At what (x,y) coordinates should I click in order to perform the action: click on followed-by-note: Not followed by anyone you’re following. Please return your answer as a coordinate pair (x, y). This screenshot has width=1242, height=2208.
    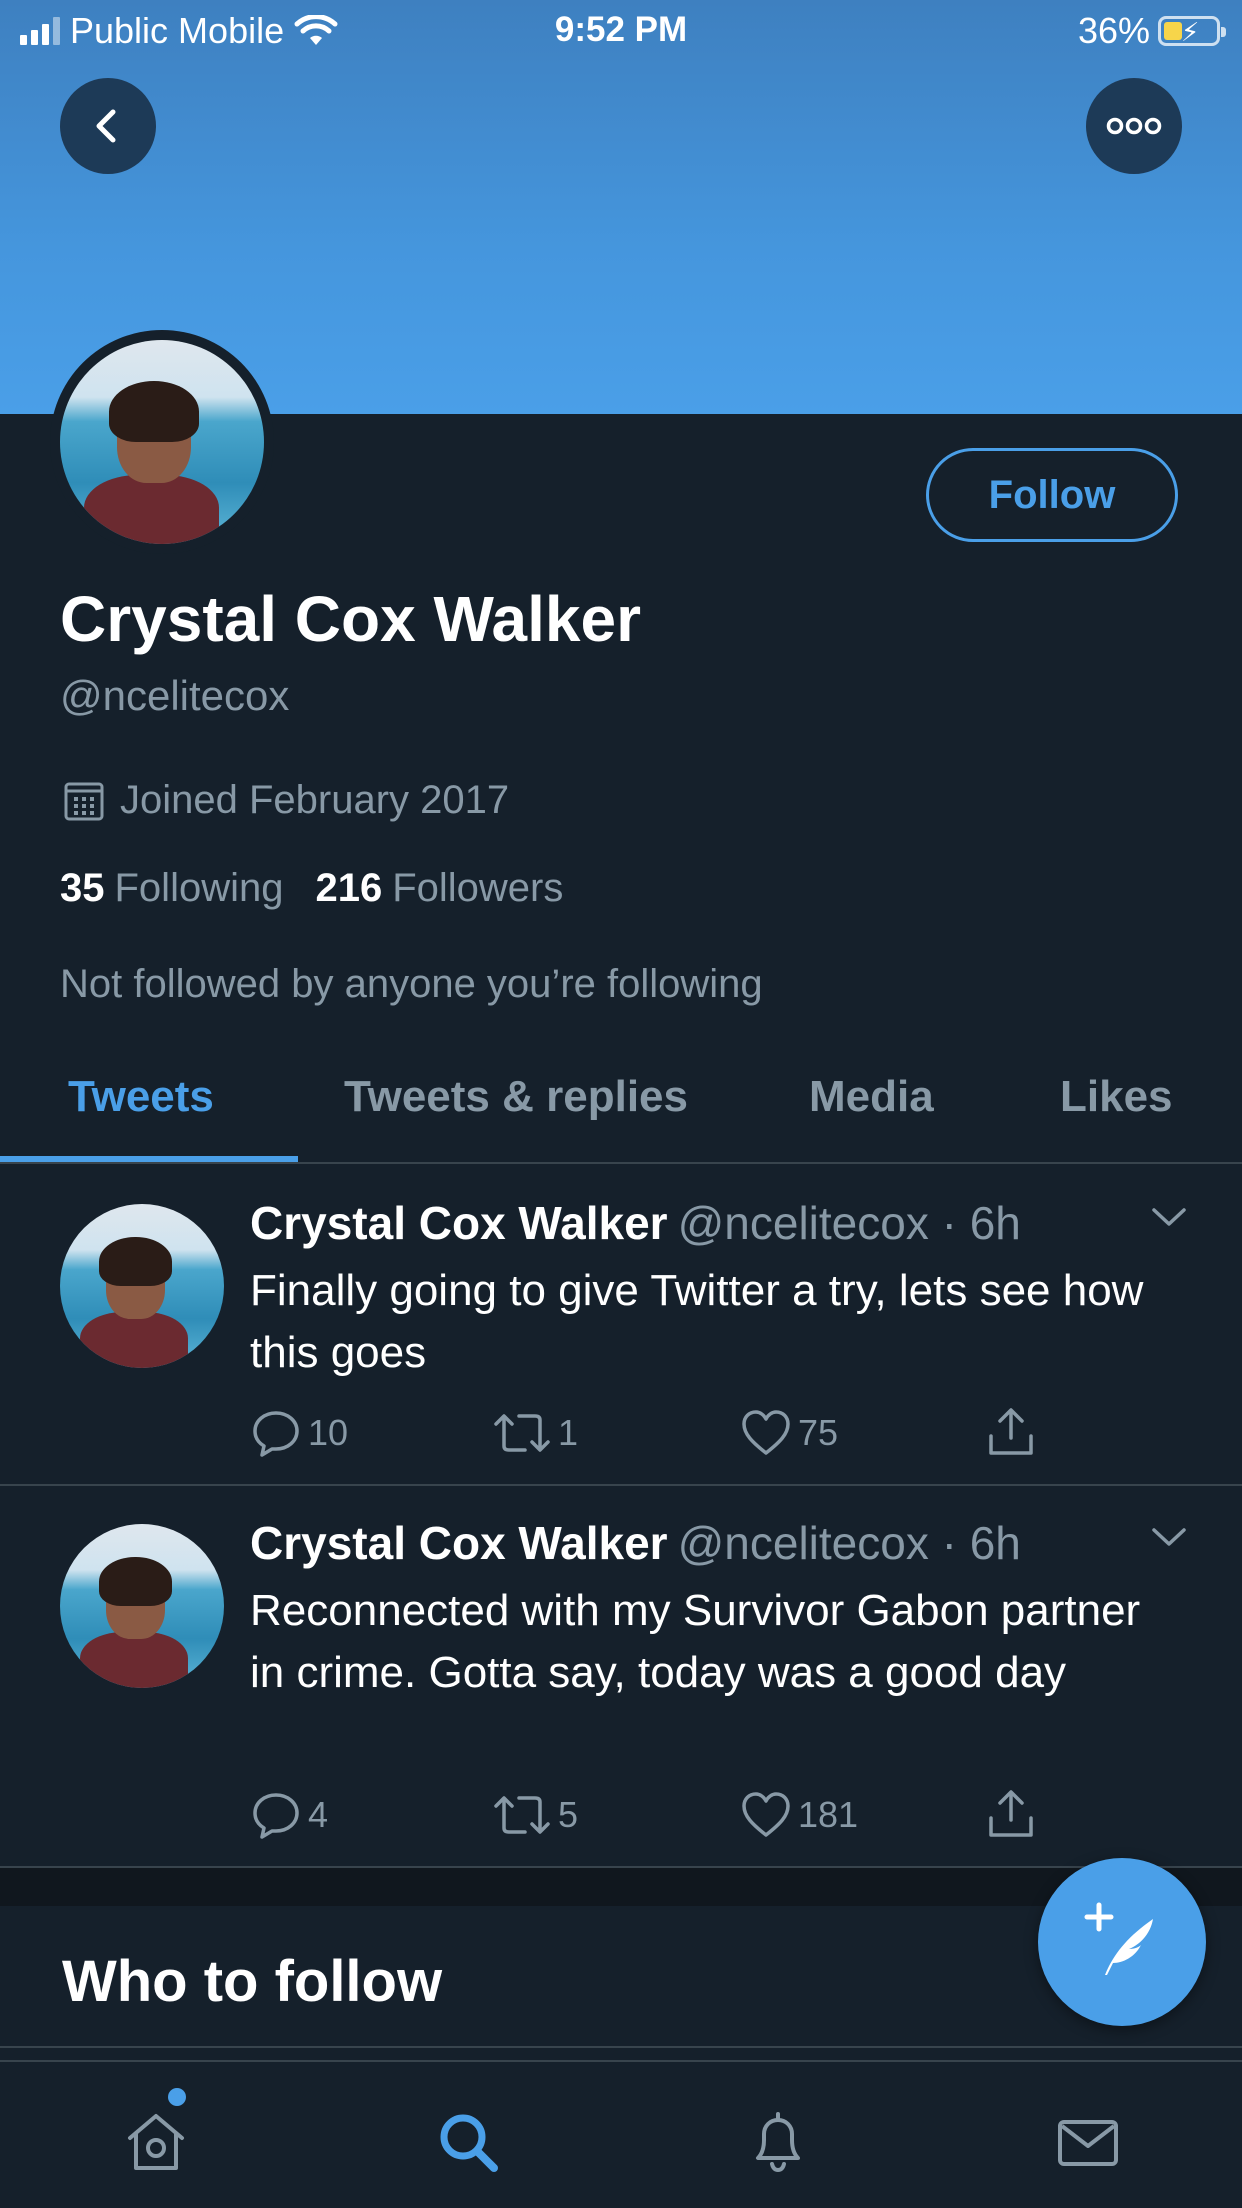
    Looking at the image, I should click on (411, 984).